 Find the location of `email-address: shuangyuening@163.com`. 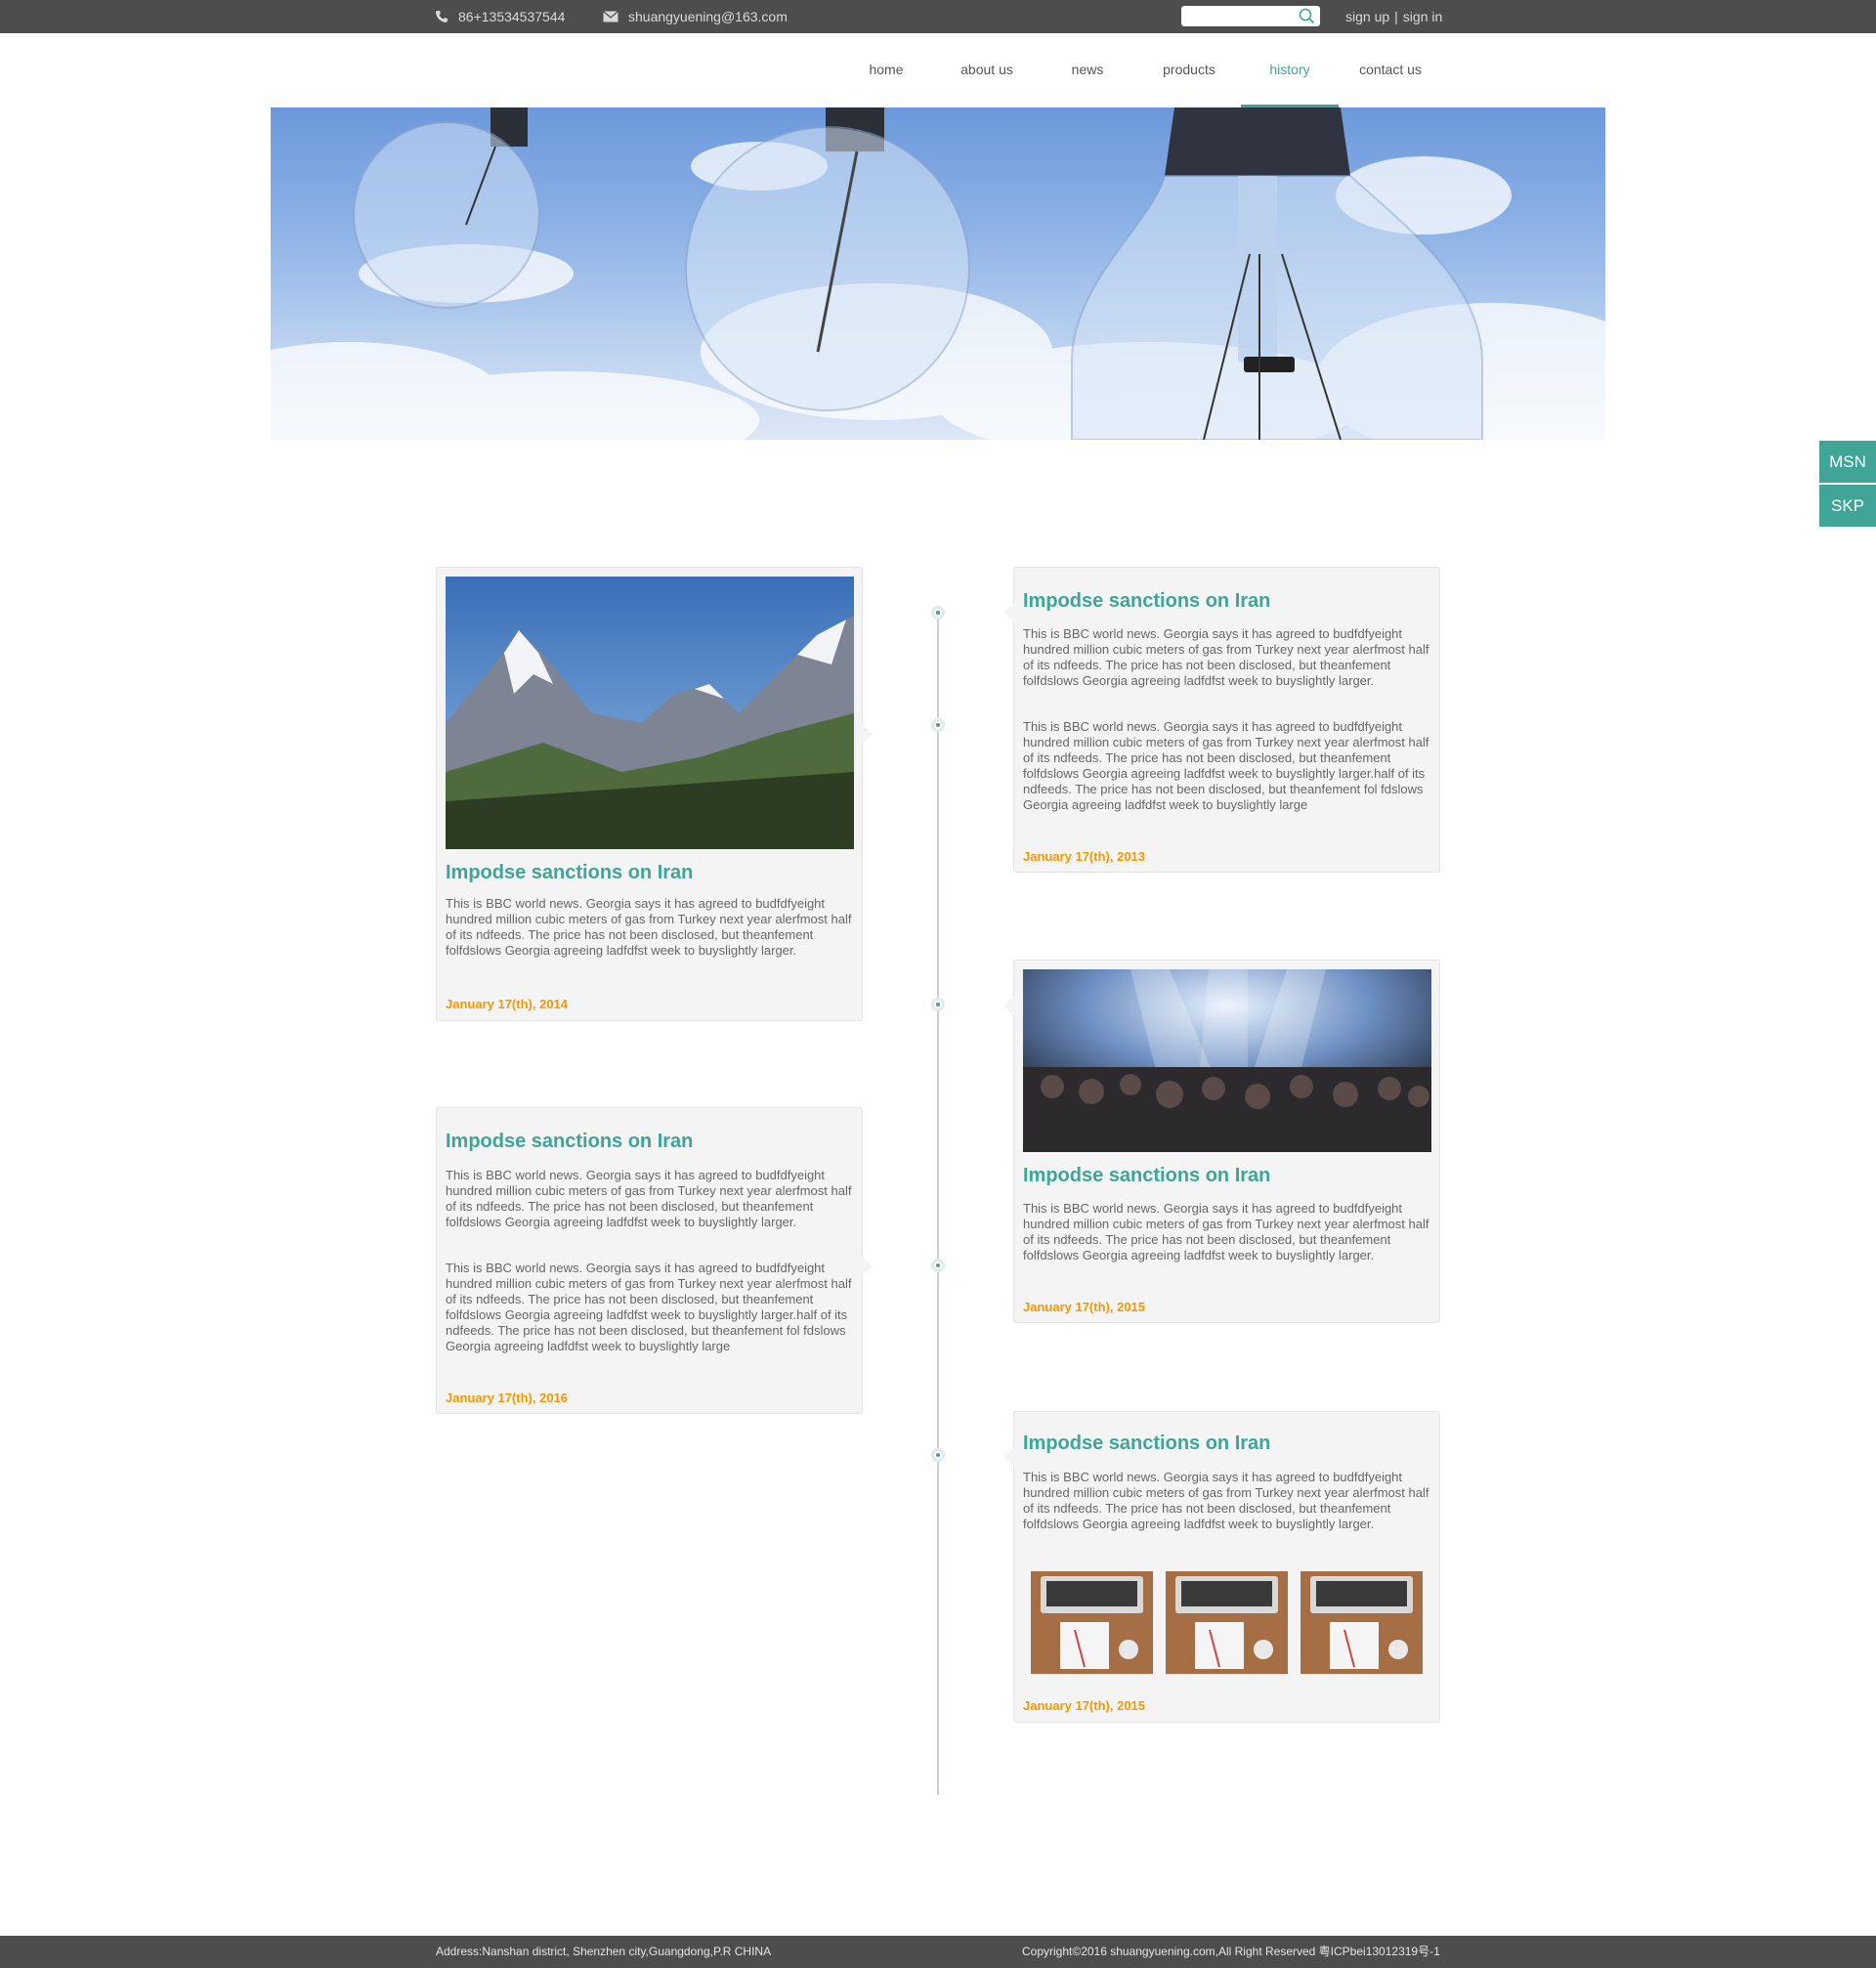

email-address: shuangyuening@163.com is located at coordinates (708, 16).